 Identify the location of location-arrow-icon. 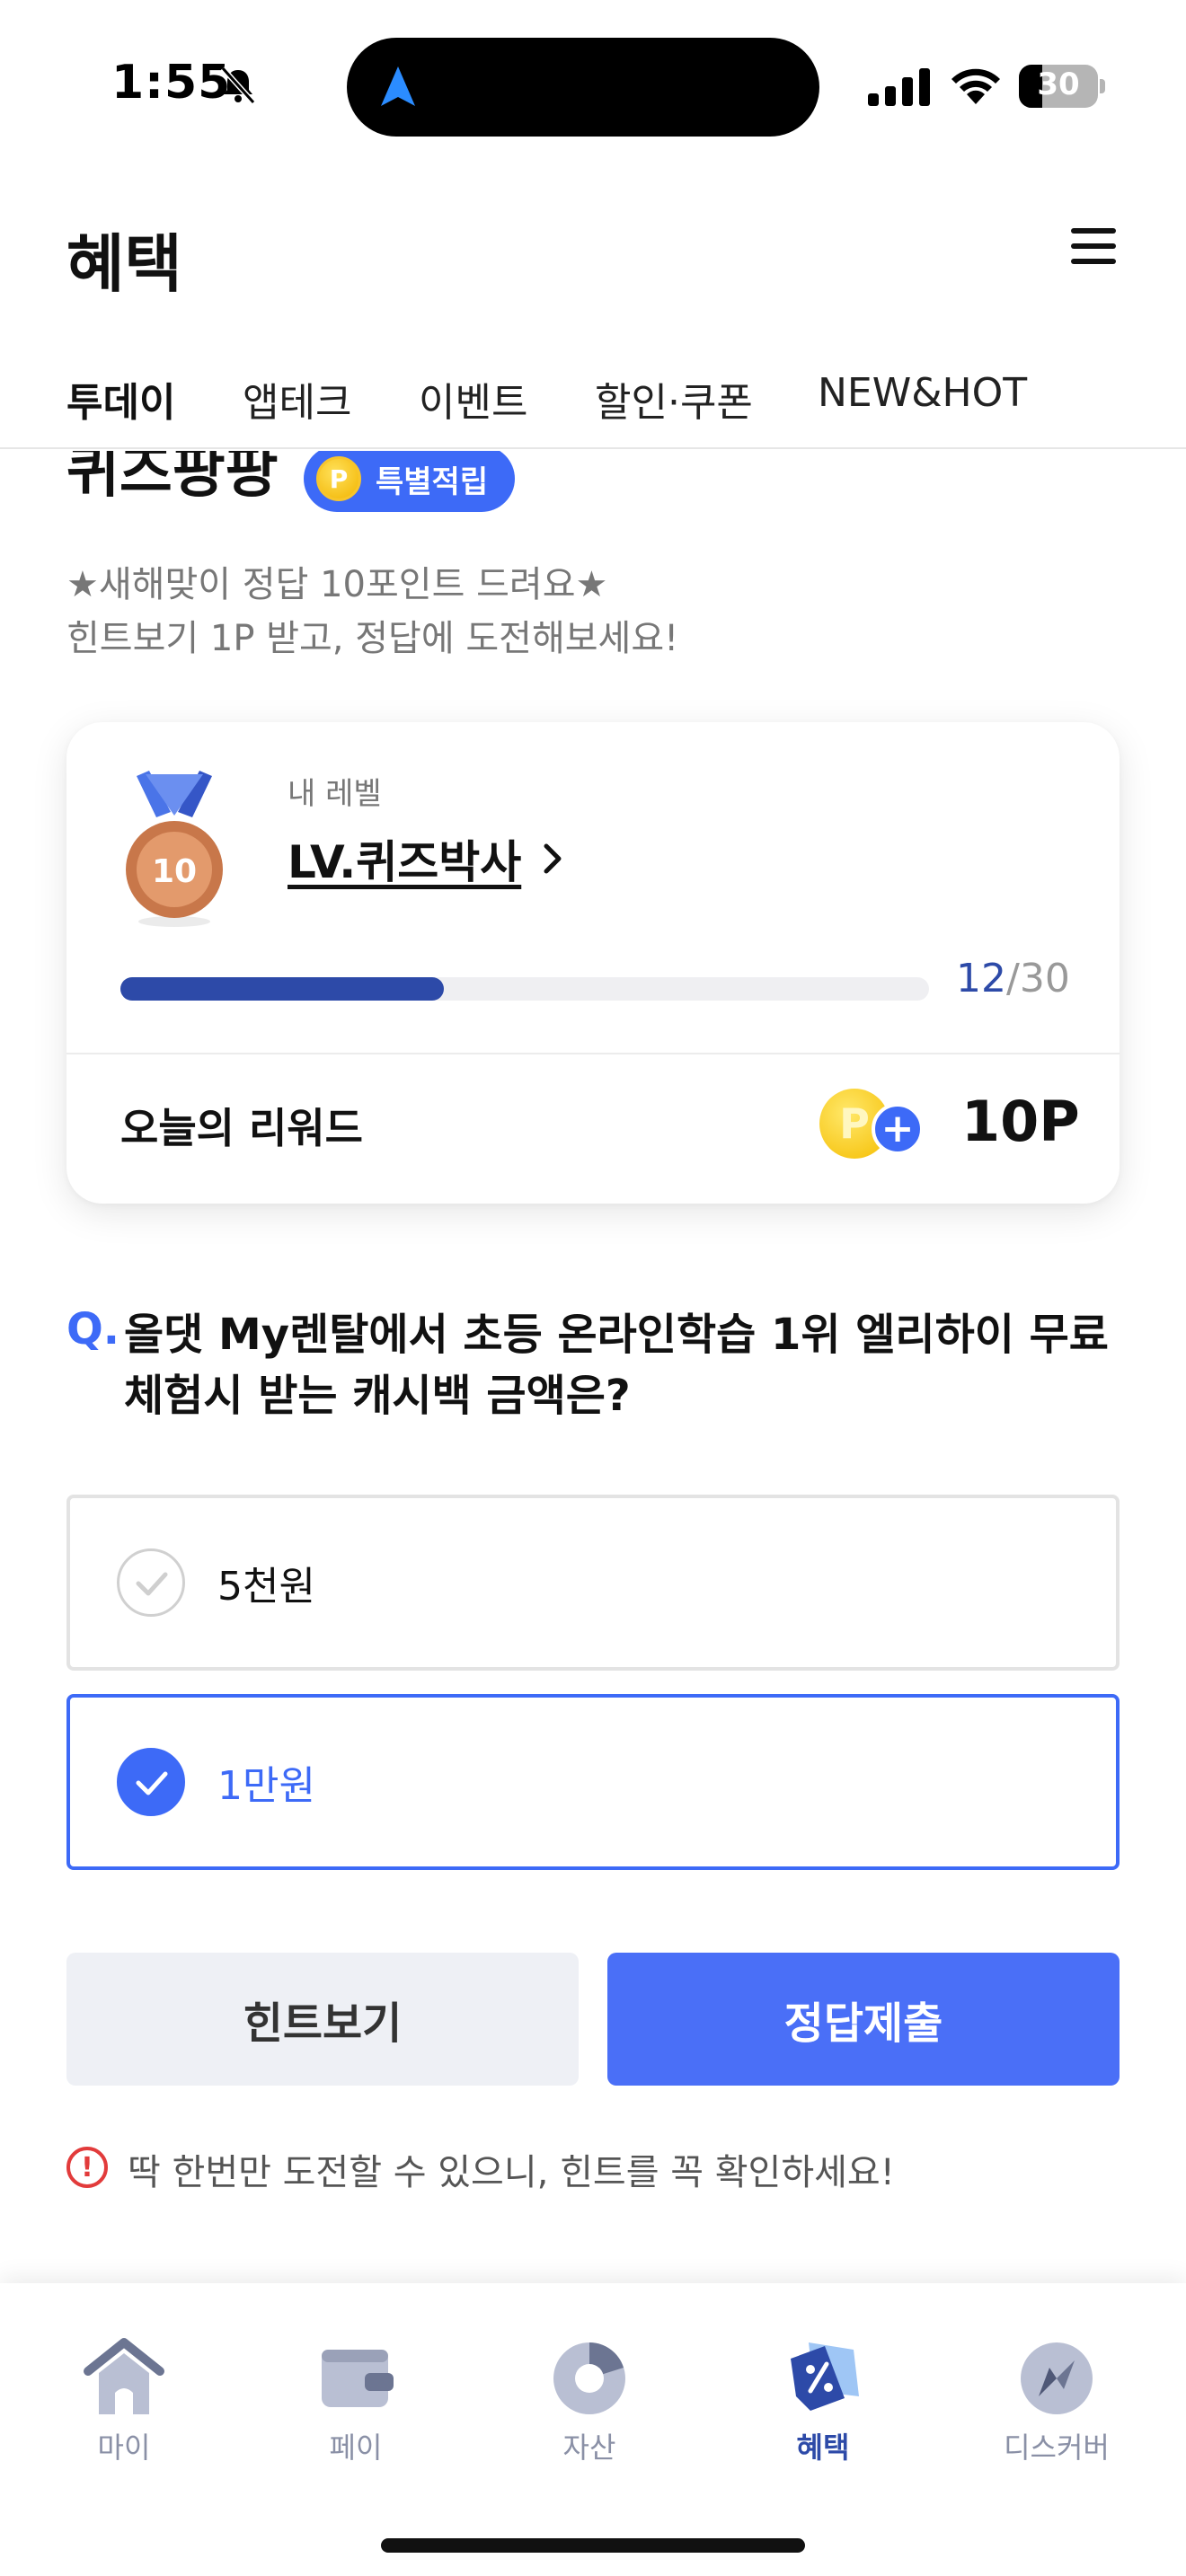
(398, 86).